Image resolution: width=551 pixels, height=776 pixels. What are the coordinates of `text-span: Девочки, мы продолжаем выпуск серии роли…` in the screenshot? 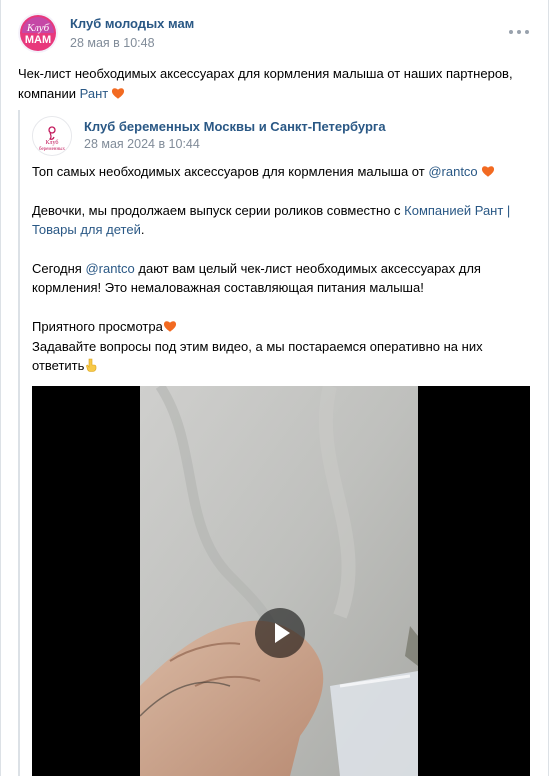 It's located at (218, 210).